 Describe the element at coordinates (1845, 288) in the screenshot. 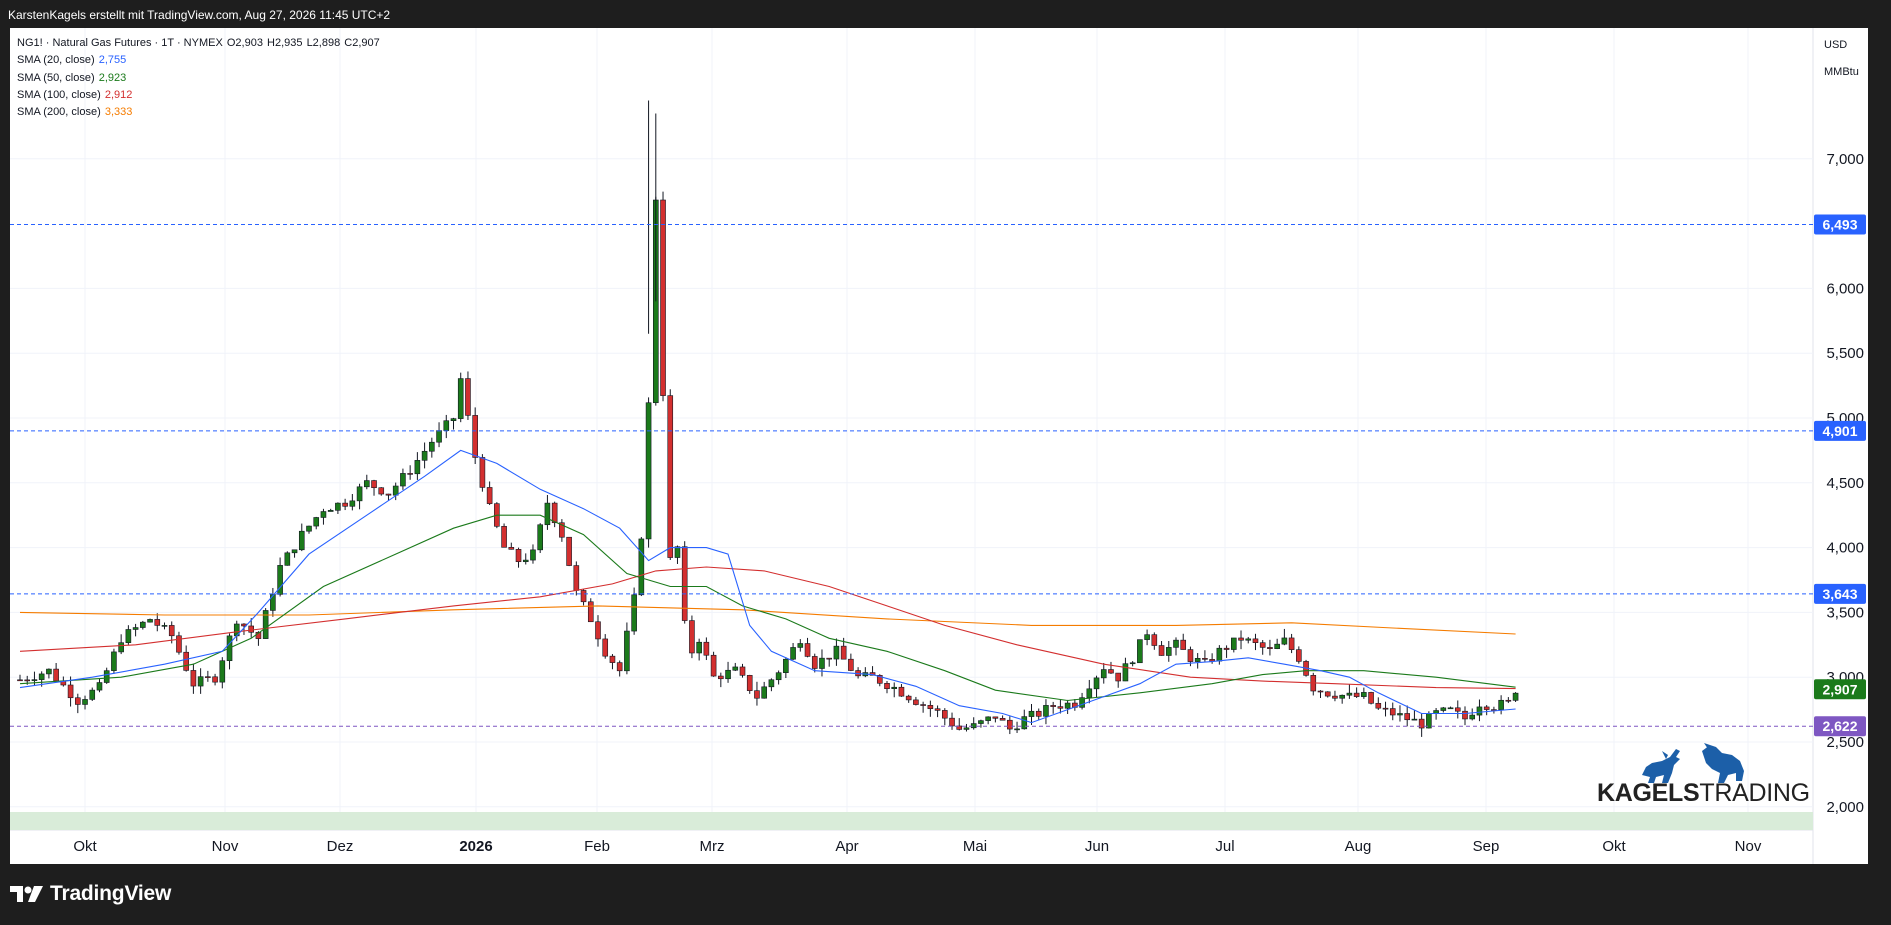

I see `price-tick-label: 6,000` at that location.